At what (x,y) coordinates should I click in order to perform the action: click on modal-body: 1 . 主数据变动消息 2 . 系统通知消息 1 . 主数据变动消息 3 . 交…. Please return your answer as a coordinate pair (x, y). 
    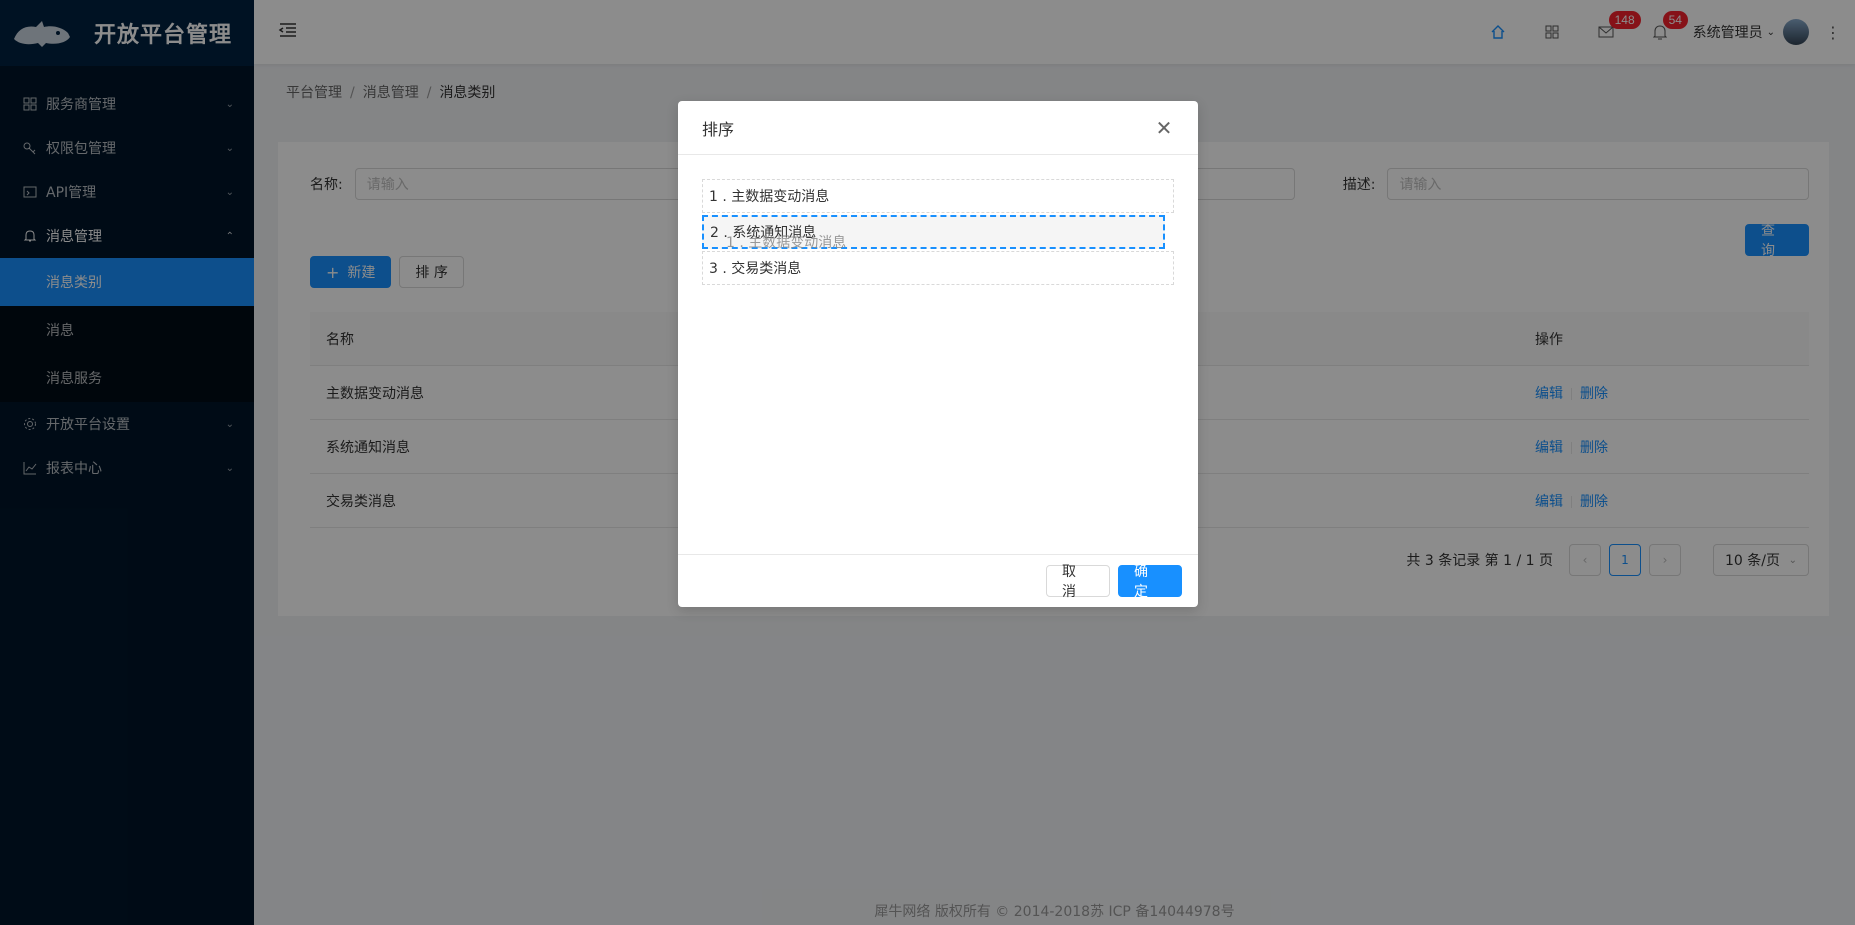
    Looking at the image, I should click on (938, 355).